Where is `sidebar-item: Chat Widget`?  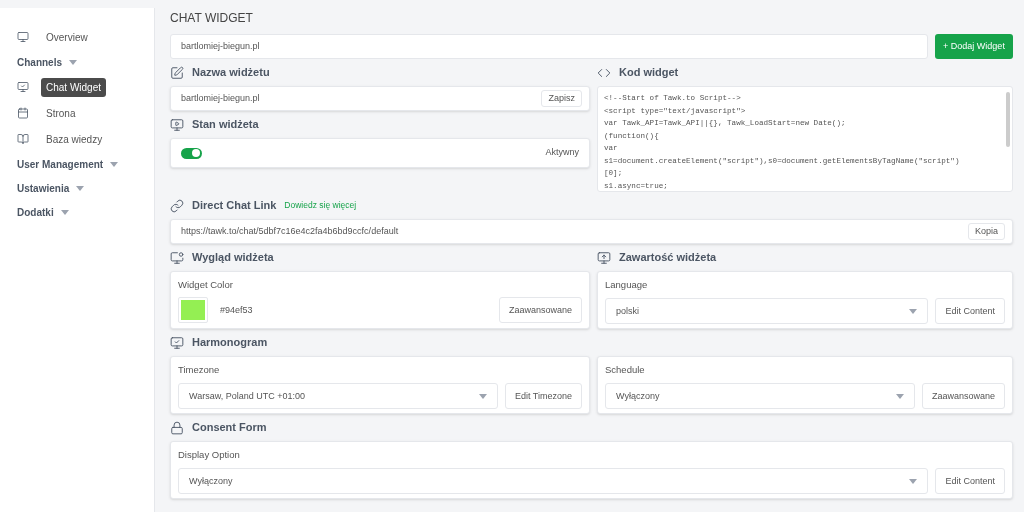
sidebar-item: Chat Widget is located at coordinates (74, 87).